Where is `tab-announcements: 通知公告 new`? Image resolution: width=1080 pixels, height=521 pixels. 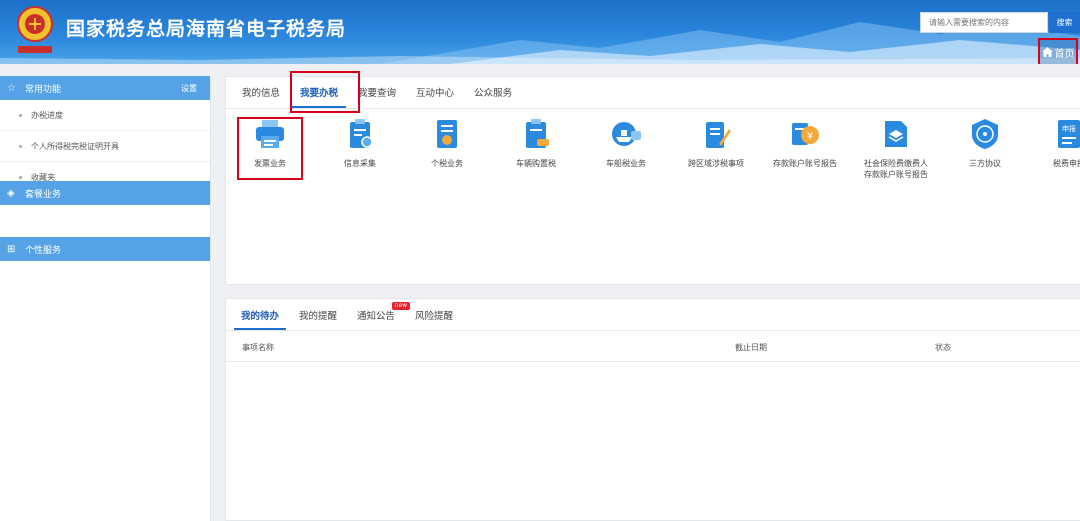 tab-announcements: 通知公告 new is located at coordinates (380, 316).